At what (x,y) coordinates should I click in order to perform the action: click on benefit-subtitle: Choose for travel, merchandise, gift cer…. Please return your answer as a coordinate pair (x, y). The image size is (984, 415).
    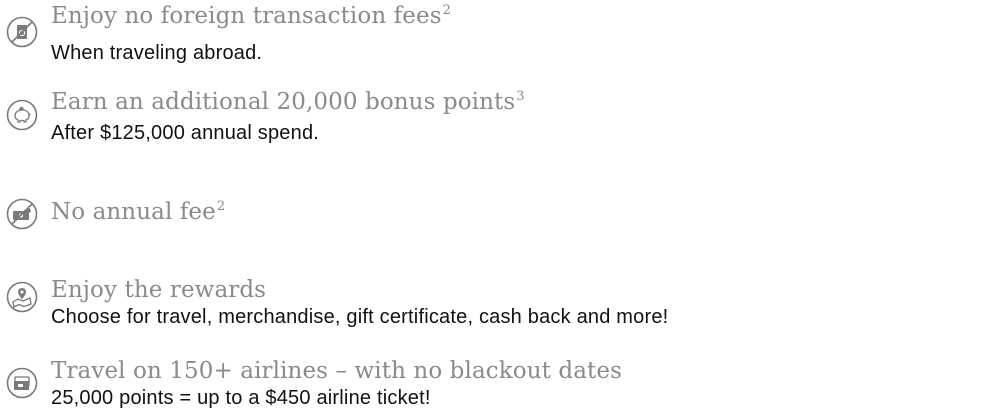
    Looking at the image, I should click on (360, 317).